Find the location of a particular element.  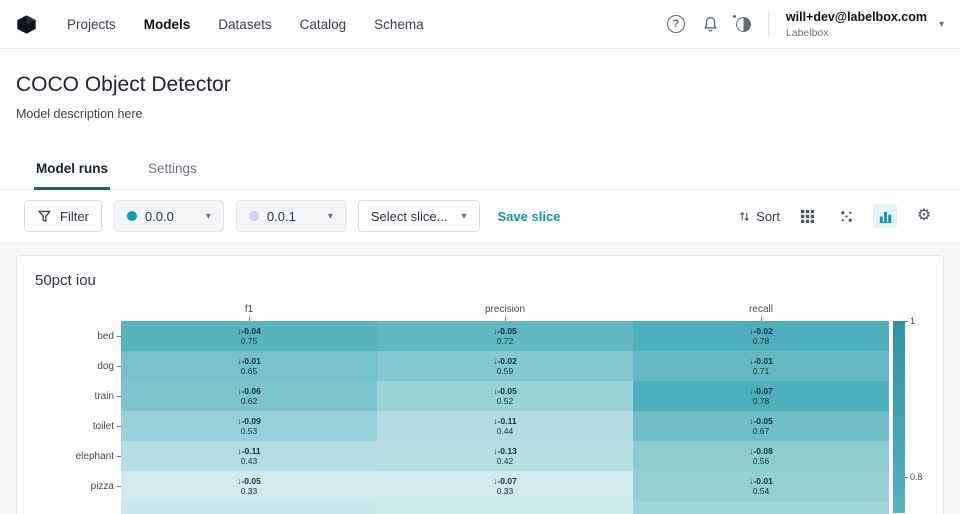

heatmap-cell-bed-precision: ↓-0.05 0.72 is located at coordinates (505, 336).